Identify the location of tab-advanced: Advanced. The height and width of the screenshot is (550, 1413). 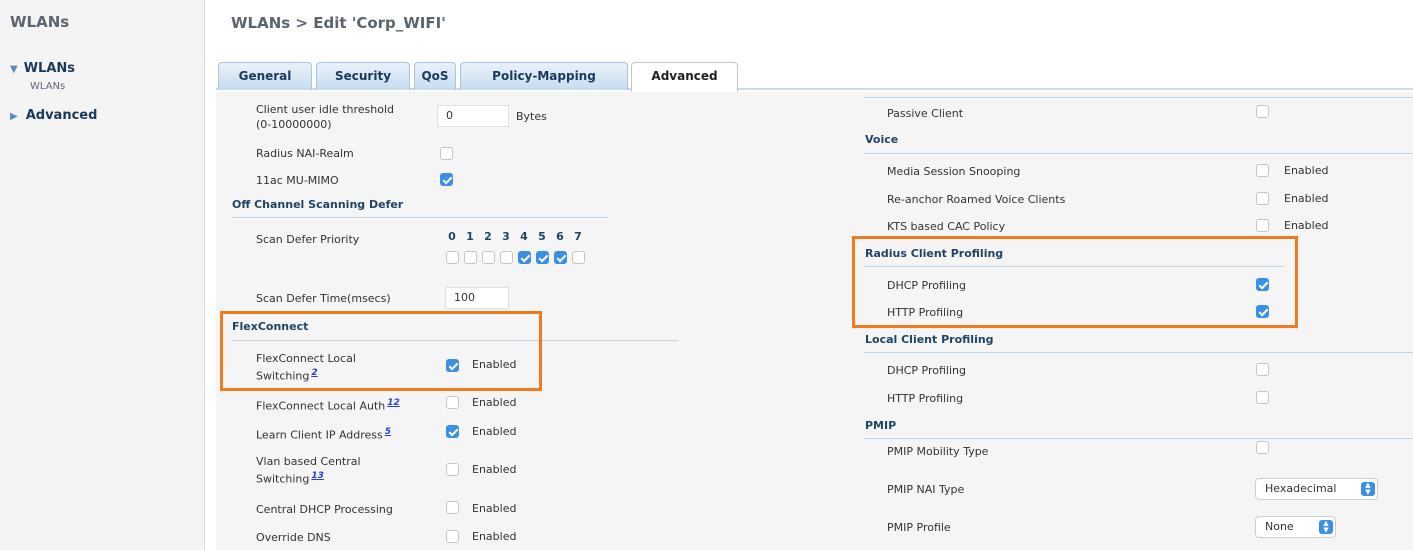
(684, 77).